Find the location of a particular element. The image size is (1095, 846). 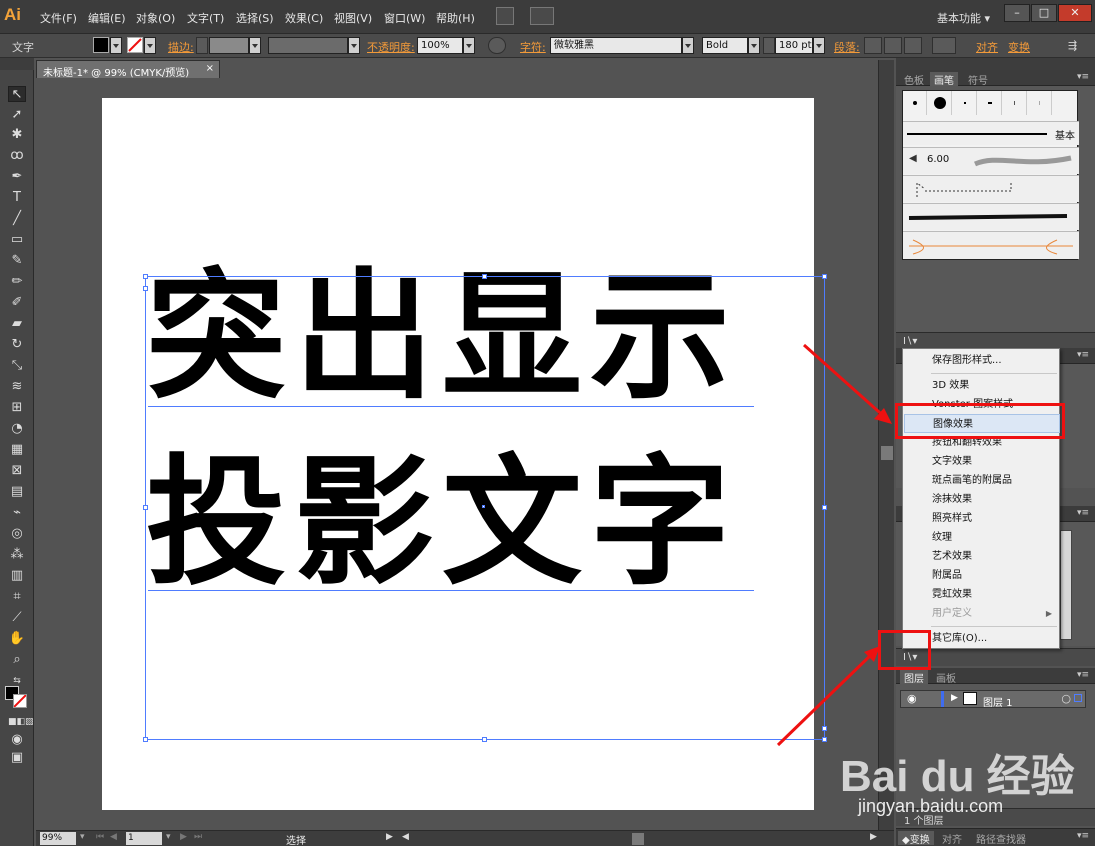

brush-pattern-row is located at coordinates (991, 188).